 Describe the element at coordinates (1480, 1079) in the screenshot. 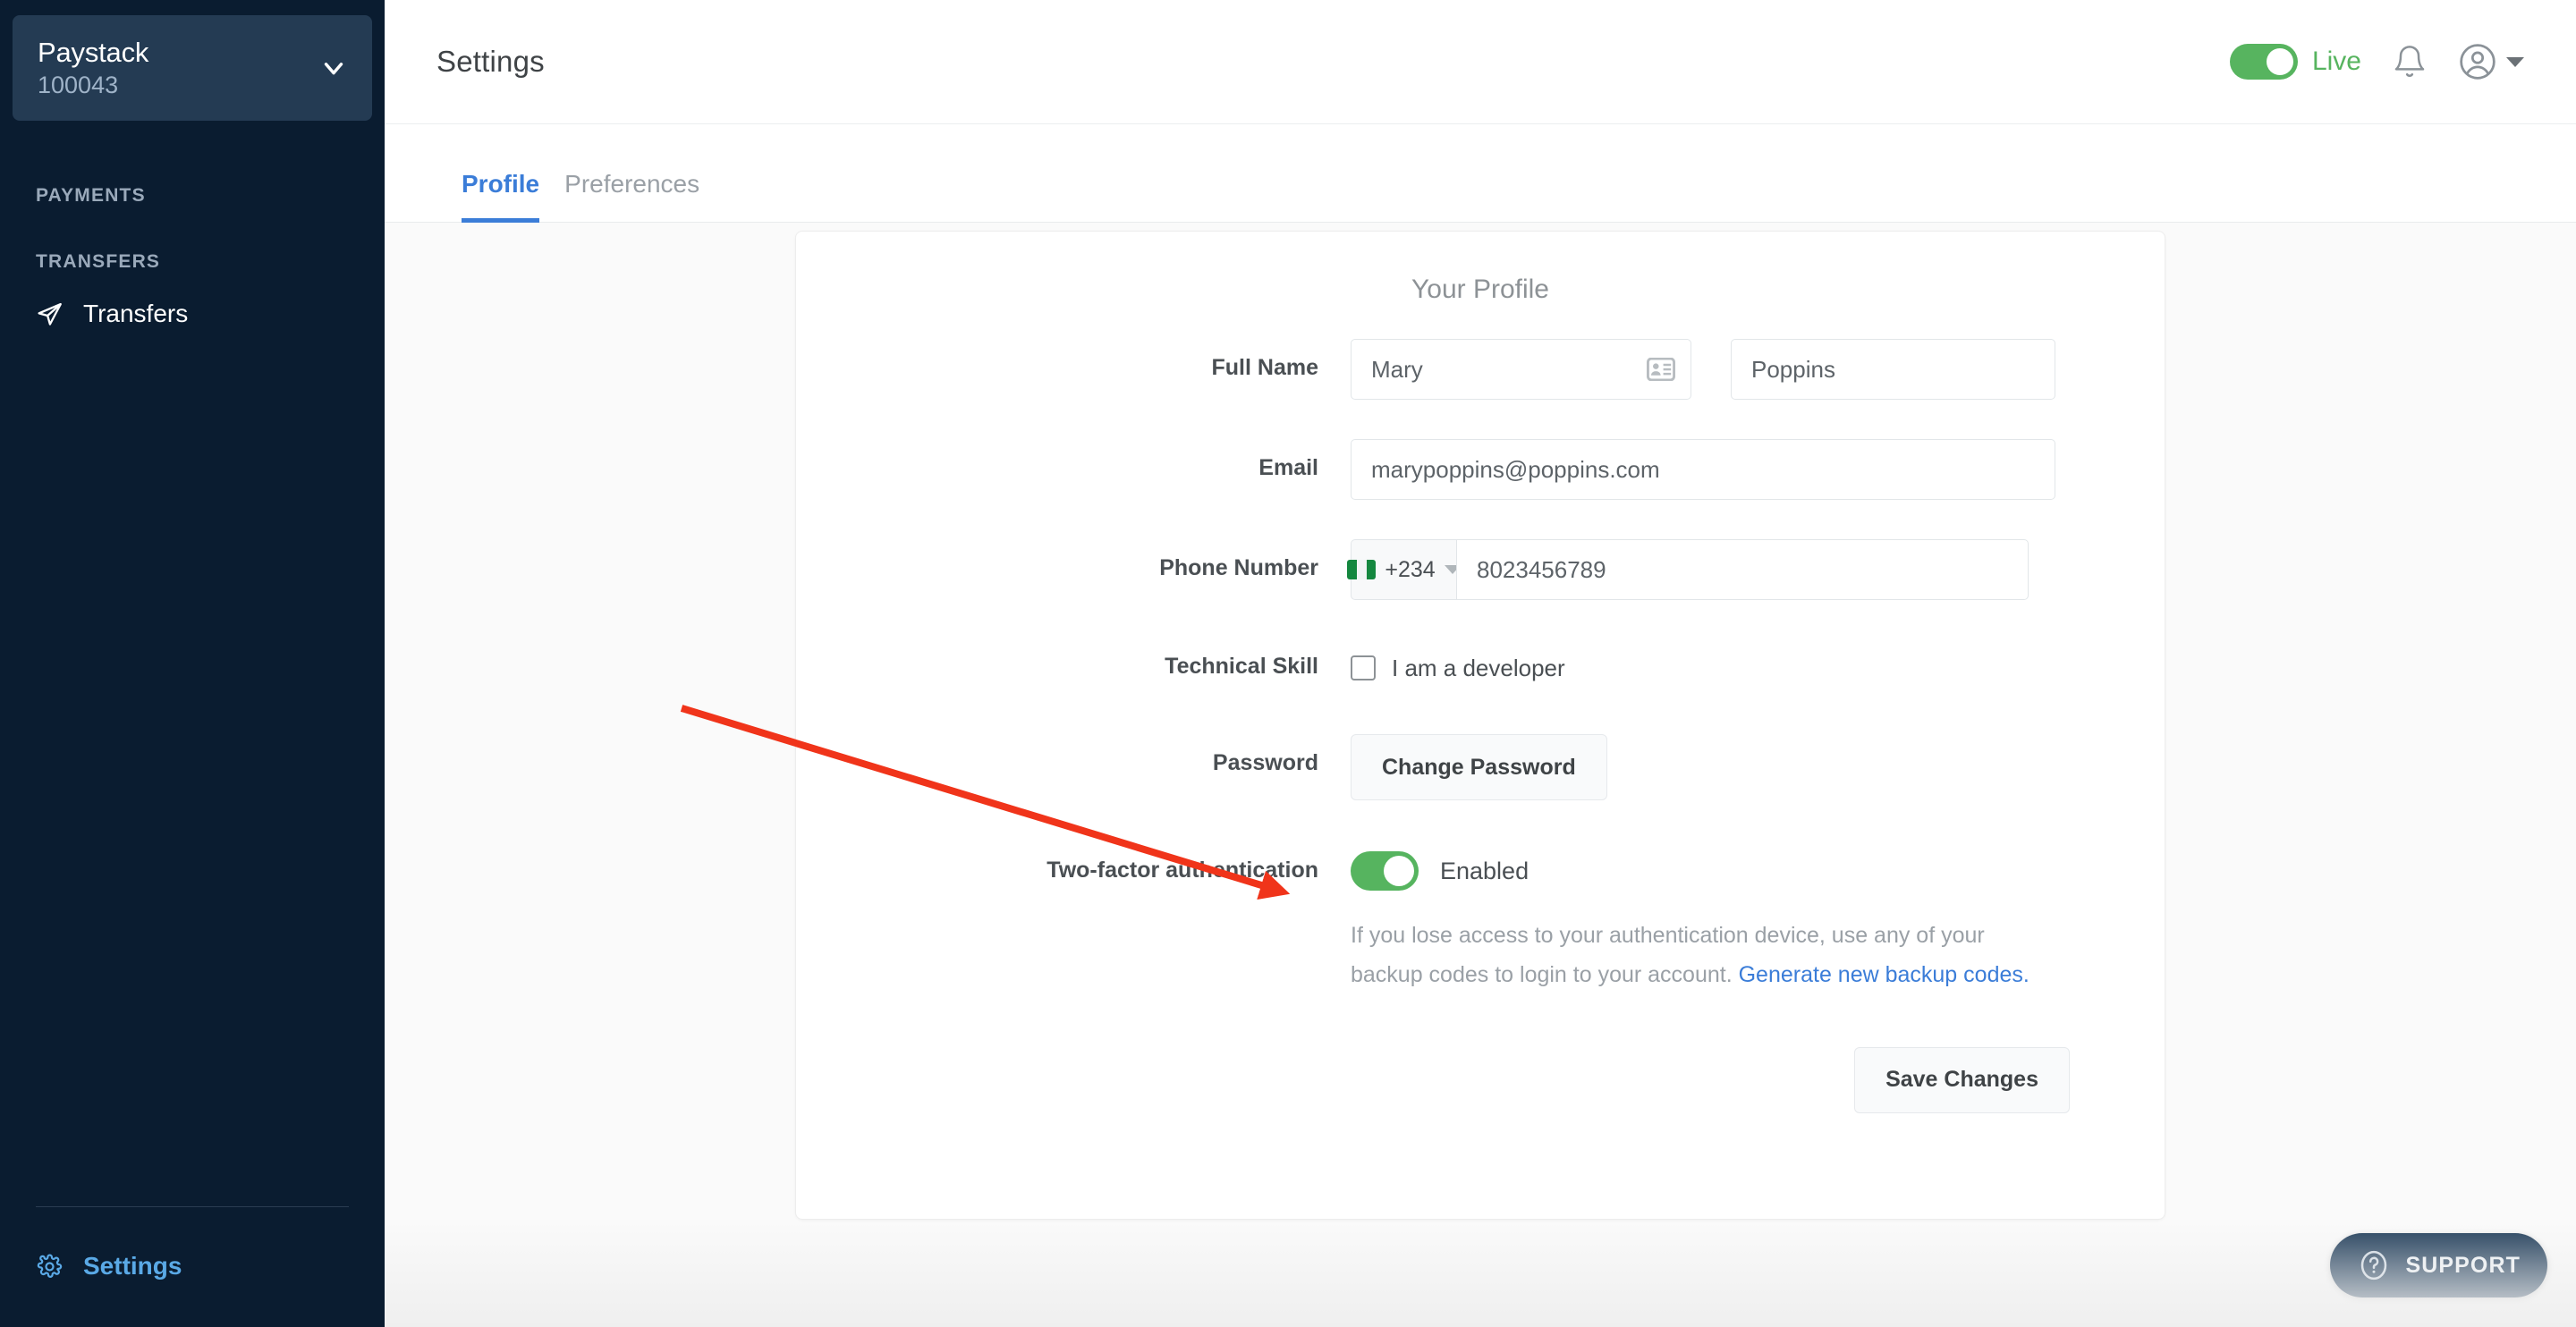

I see `form-row-save: Save Changes` at that location.